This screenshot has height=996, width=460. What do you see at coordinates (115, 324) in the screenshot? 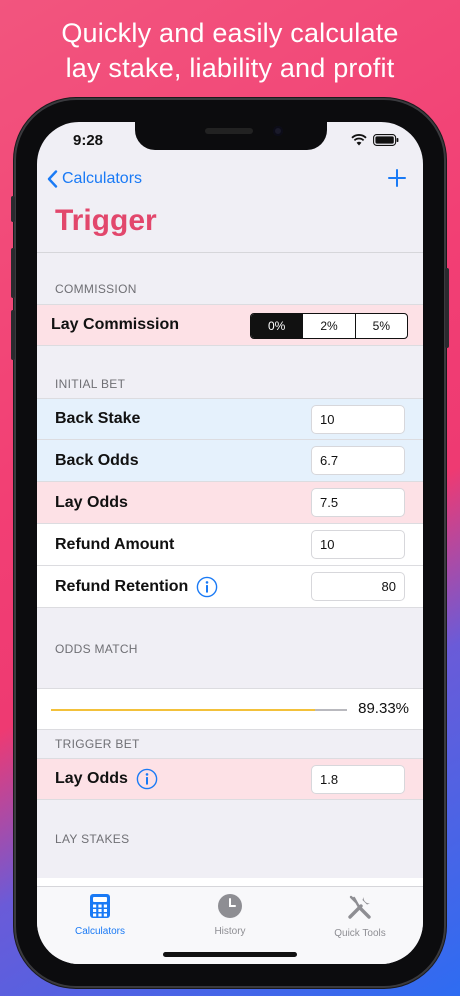
I see `commission-label: Lay Commission` at bounding box center [115, 324].